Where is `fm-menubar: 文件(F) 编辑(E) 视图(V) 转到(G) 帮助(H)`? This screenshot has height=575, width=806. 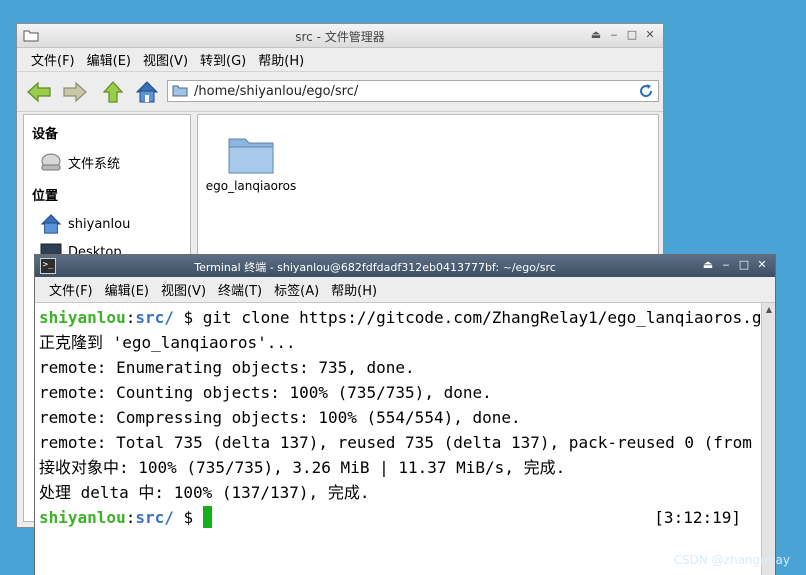
fm-menubar: 文件(F) 编辑(E) 视图(V) 转到(G) 帮助(H) is located at coordinates (340, 60).